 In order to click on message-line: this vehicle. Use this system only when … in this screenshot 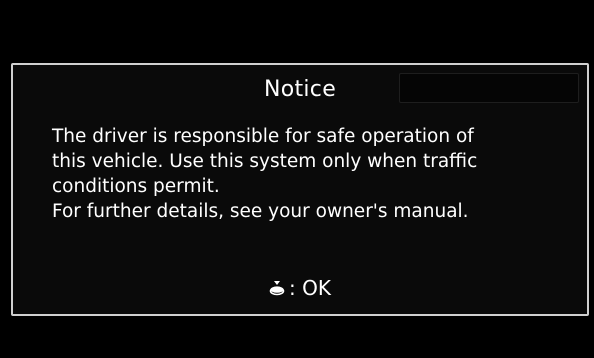, I will do `click(265, 161)`.